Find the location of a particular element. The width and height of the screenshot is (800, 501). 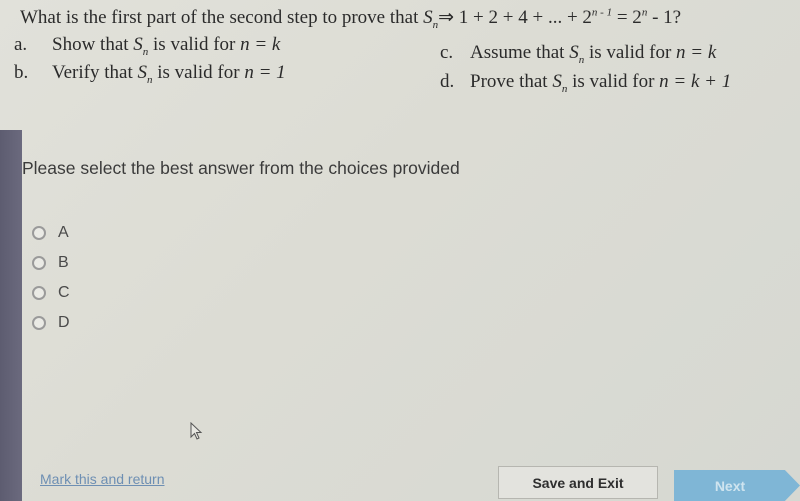

next-button: Next is located at coordinates (737, 485).